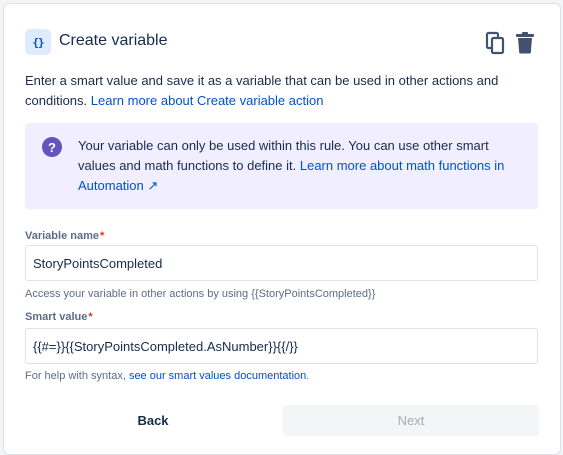  Describe the element at coordinates (56, 317) in the screenshot. I see `smart-value-label-text: Smart value` at that location.